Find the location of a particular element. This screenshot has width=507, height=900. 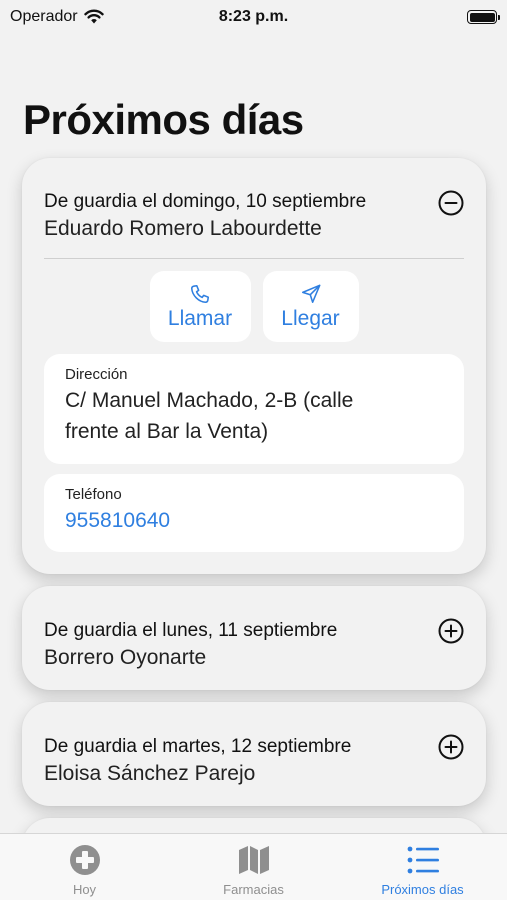

map-icon is located at coordinates (253, 860).